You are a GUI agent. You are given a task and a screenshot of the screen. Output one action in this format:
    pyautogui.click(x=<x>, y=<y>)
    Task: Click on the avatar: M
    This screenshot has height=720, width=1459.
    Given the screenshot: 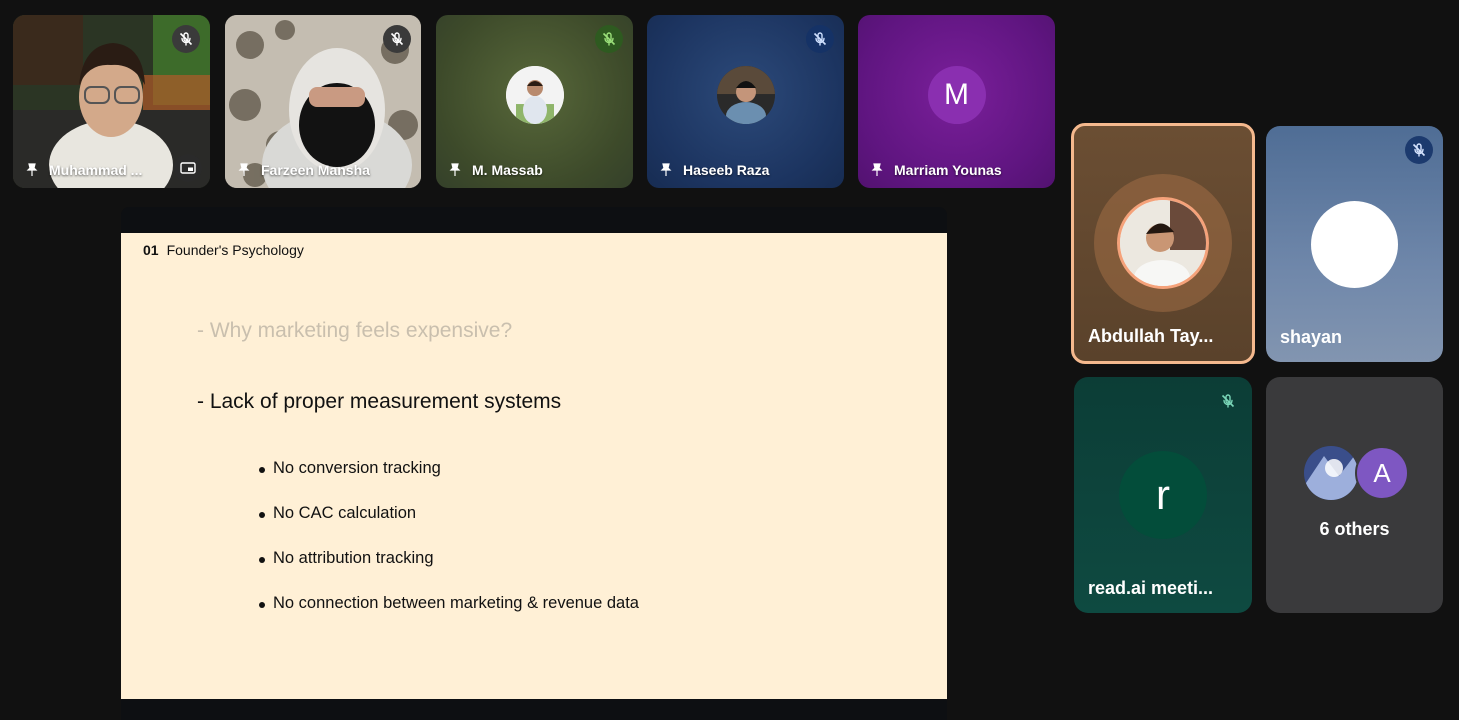 What is the action you would take?
    pyautogui.click(x=956, y=94)
    